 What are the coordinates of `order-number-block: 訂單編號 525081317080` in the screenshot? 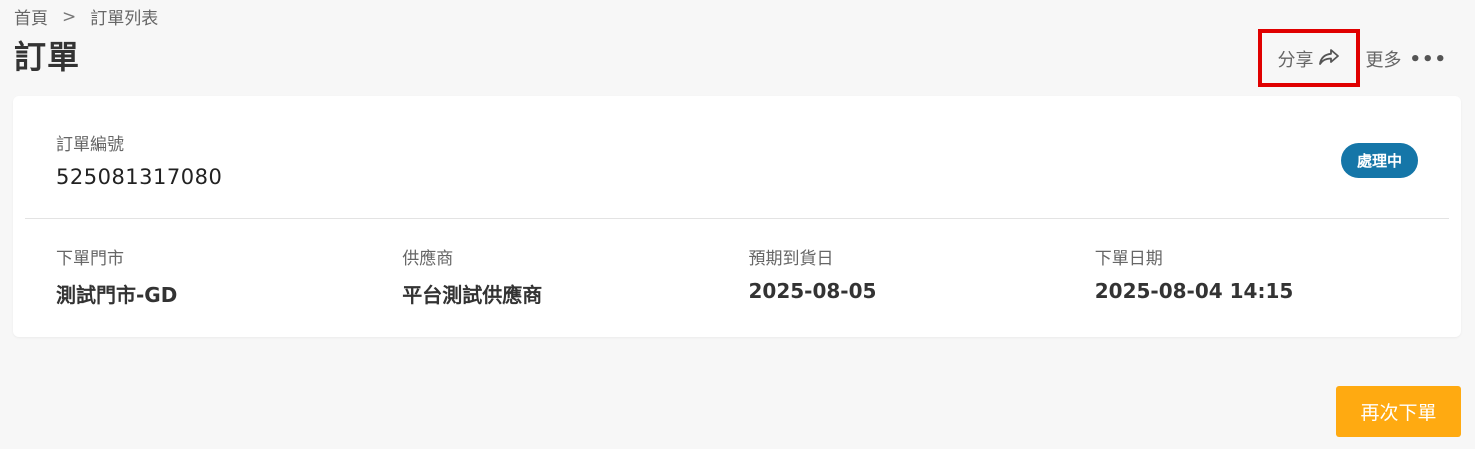 It's located at (139, 159).